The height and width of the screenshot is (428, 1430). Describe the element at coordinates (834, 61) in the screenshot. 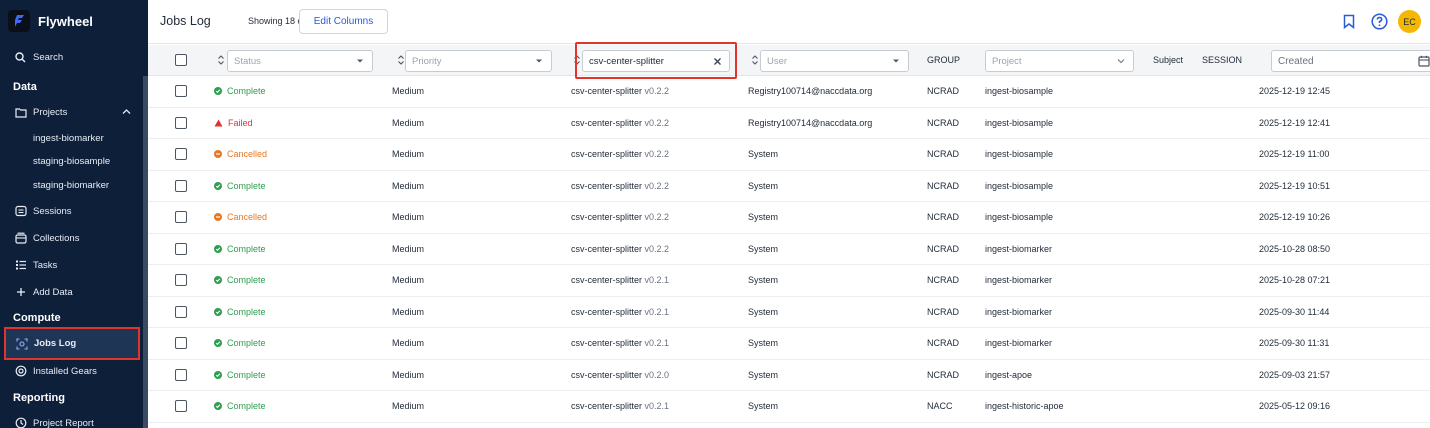

I see `user-filter-select: User` at that location.